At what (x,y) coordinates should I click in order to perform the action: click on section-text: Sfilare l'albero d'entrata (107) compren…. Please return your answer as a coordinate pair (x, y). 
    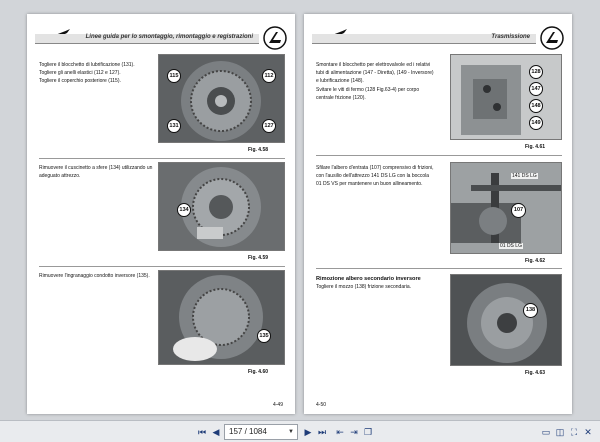
    Looking at the image, I should click on (379, 177).